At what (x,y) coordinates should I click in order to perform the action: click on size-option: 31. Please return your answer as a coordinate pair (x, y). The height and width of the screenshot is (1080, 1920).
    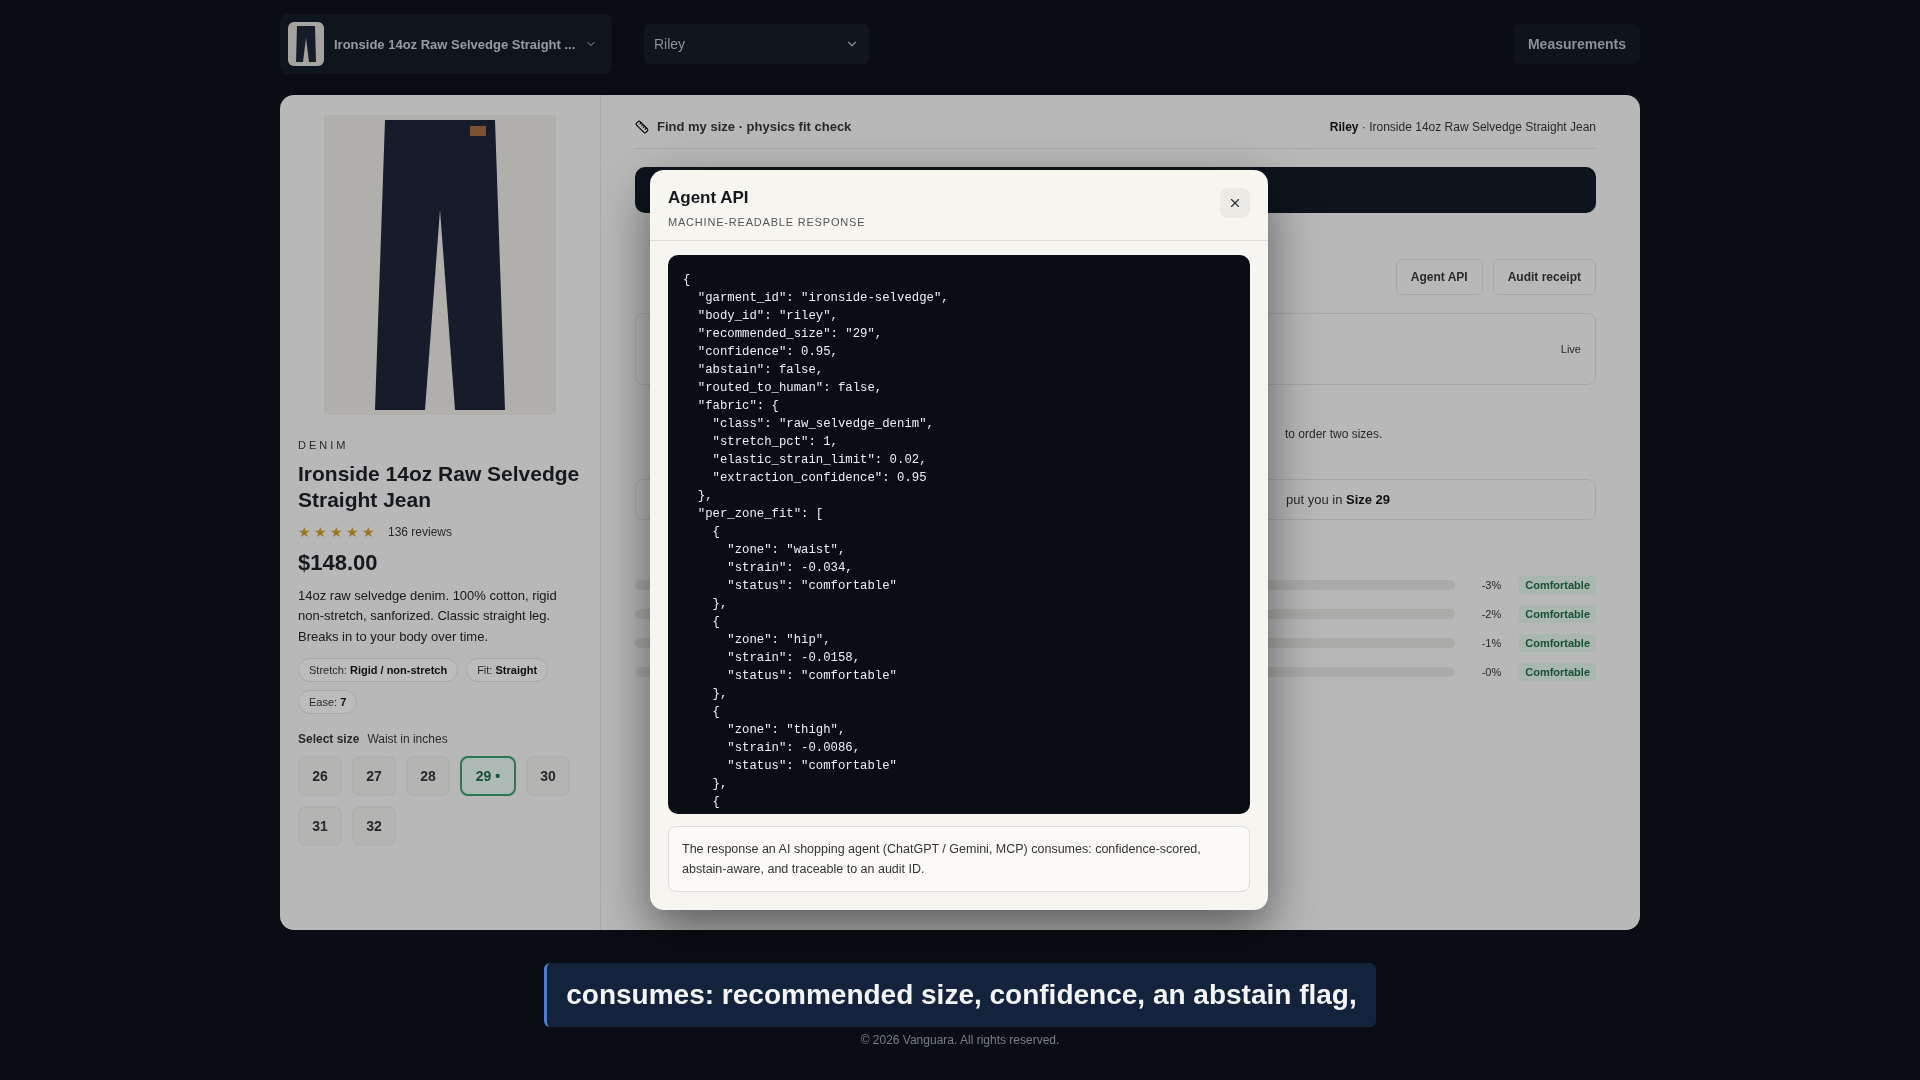
    Looking at the image, I should click on (320, 825).